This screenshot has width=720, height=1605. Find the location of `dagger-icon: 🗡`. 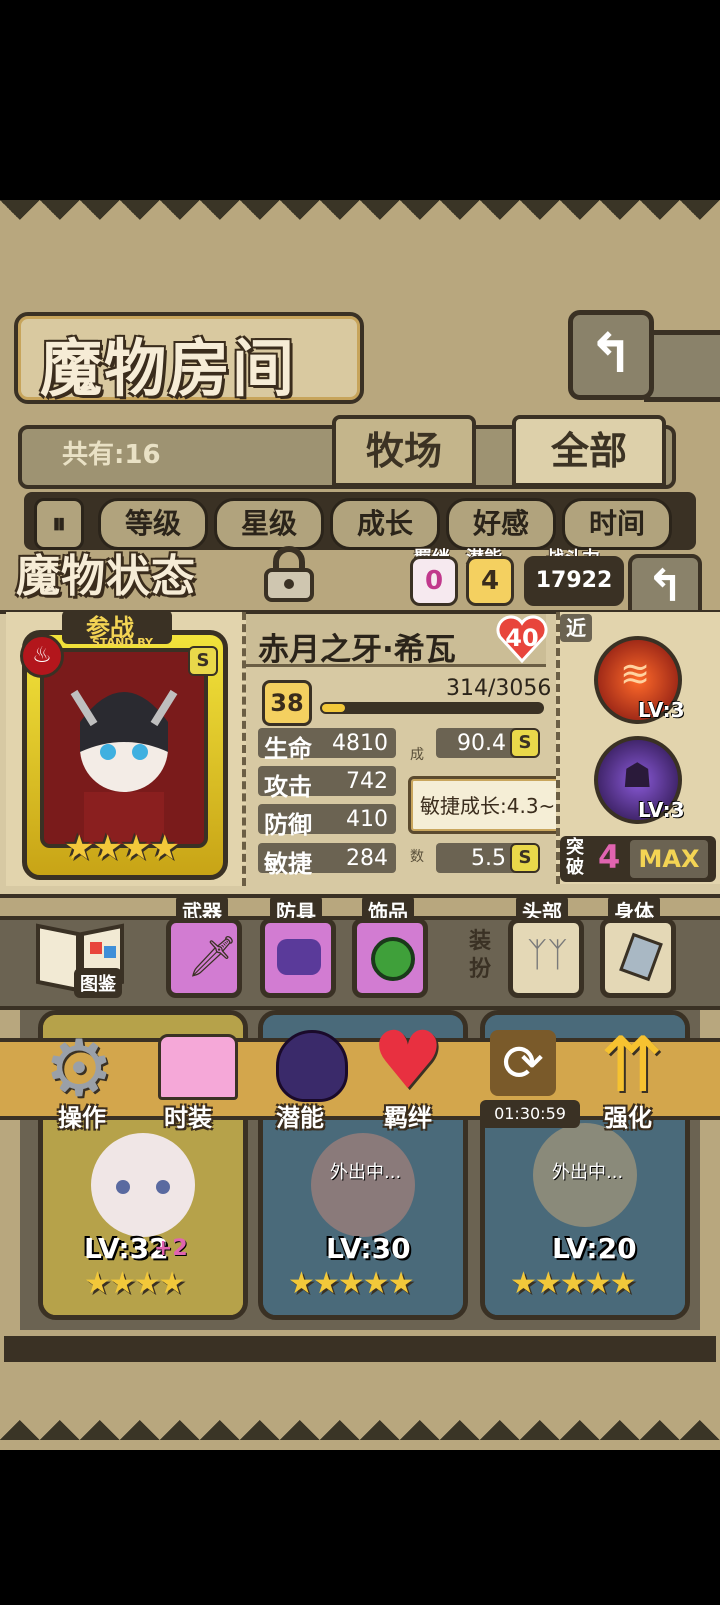

dagger-icon: 🗡 is located at coordinates (212, 957).